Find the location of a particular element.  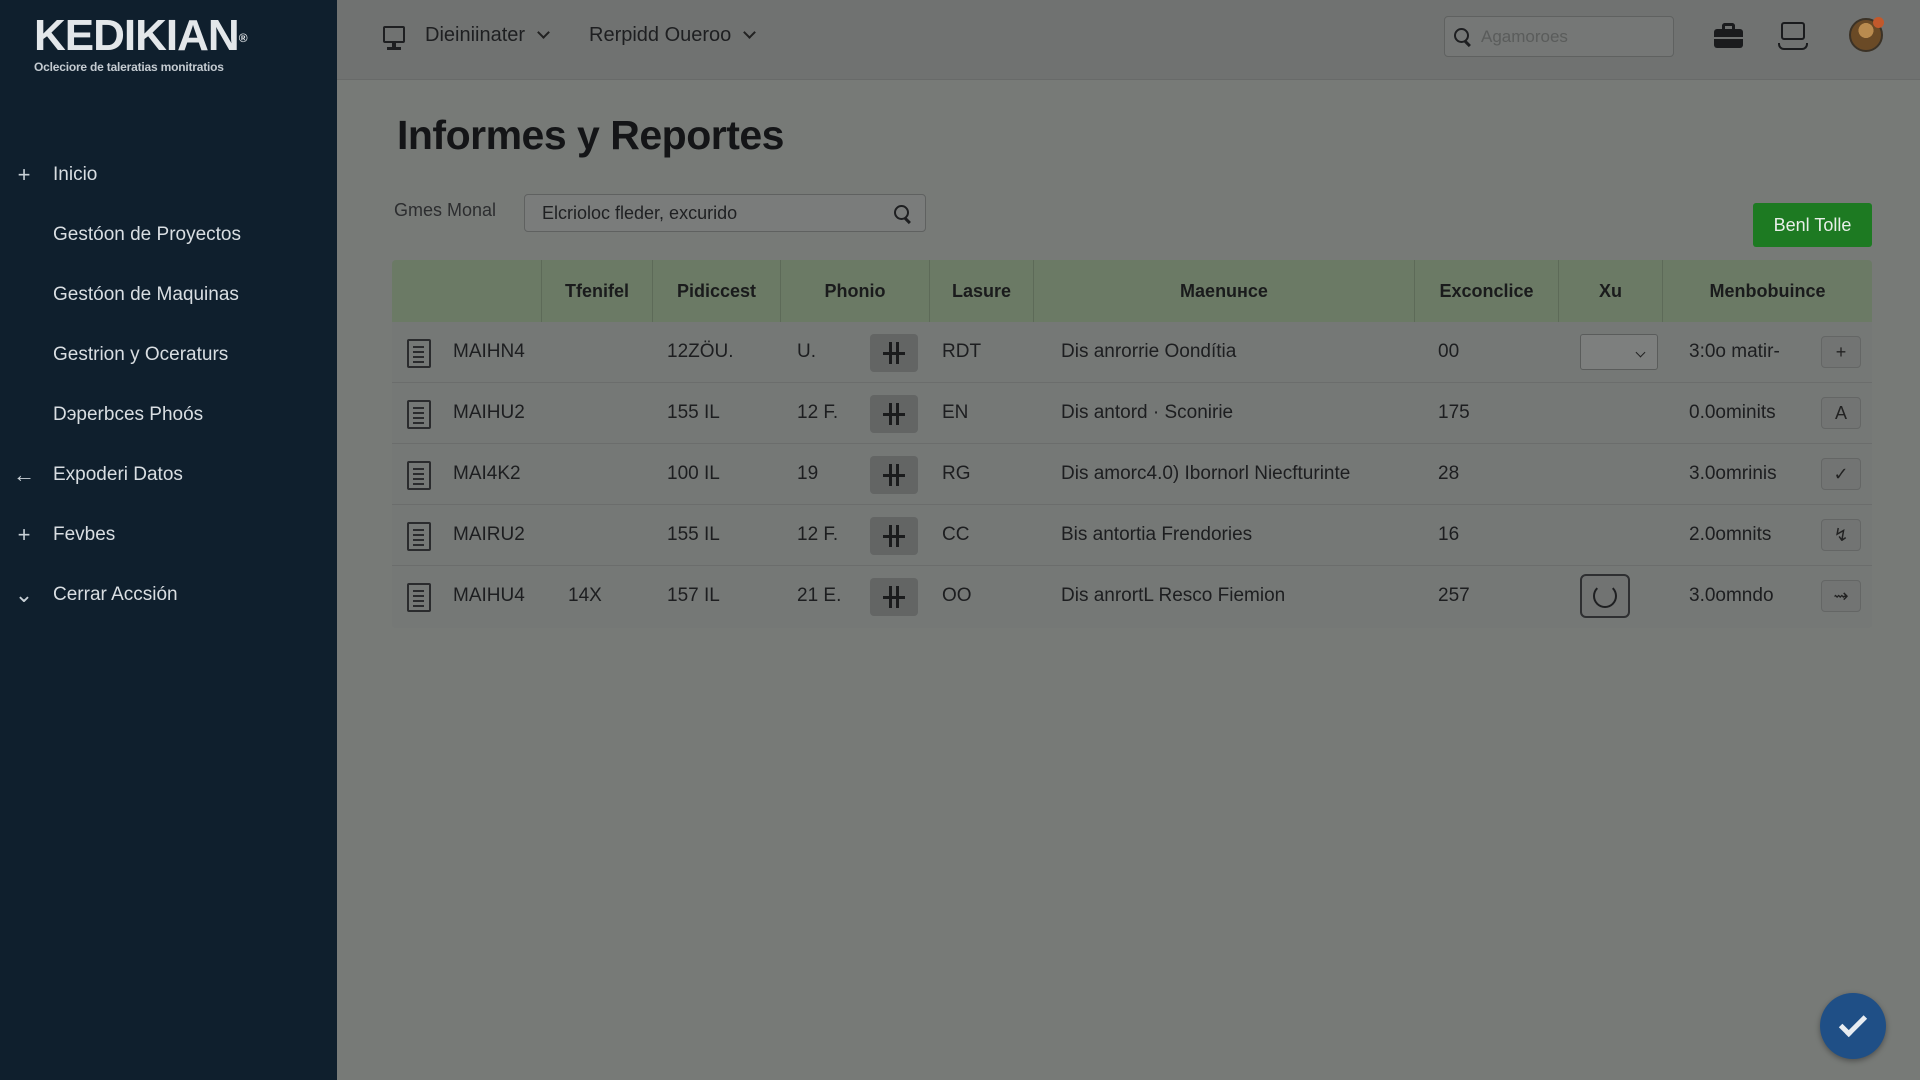

cell-maenunce: Bis antortia Frendories is located at coordinates (1157, 534).